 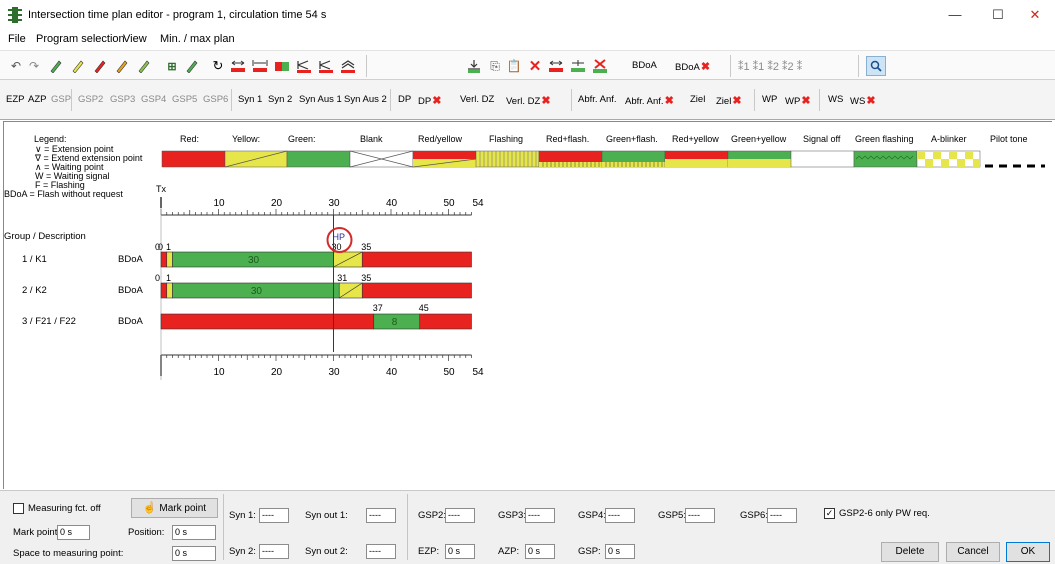 What do you see at coordinates (381, 551) in the screenshot?
I see `synout2-field: ----` at bounding box center [381, 551].